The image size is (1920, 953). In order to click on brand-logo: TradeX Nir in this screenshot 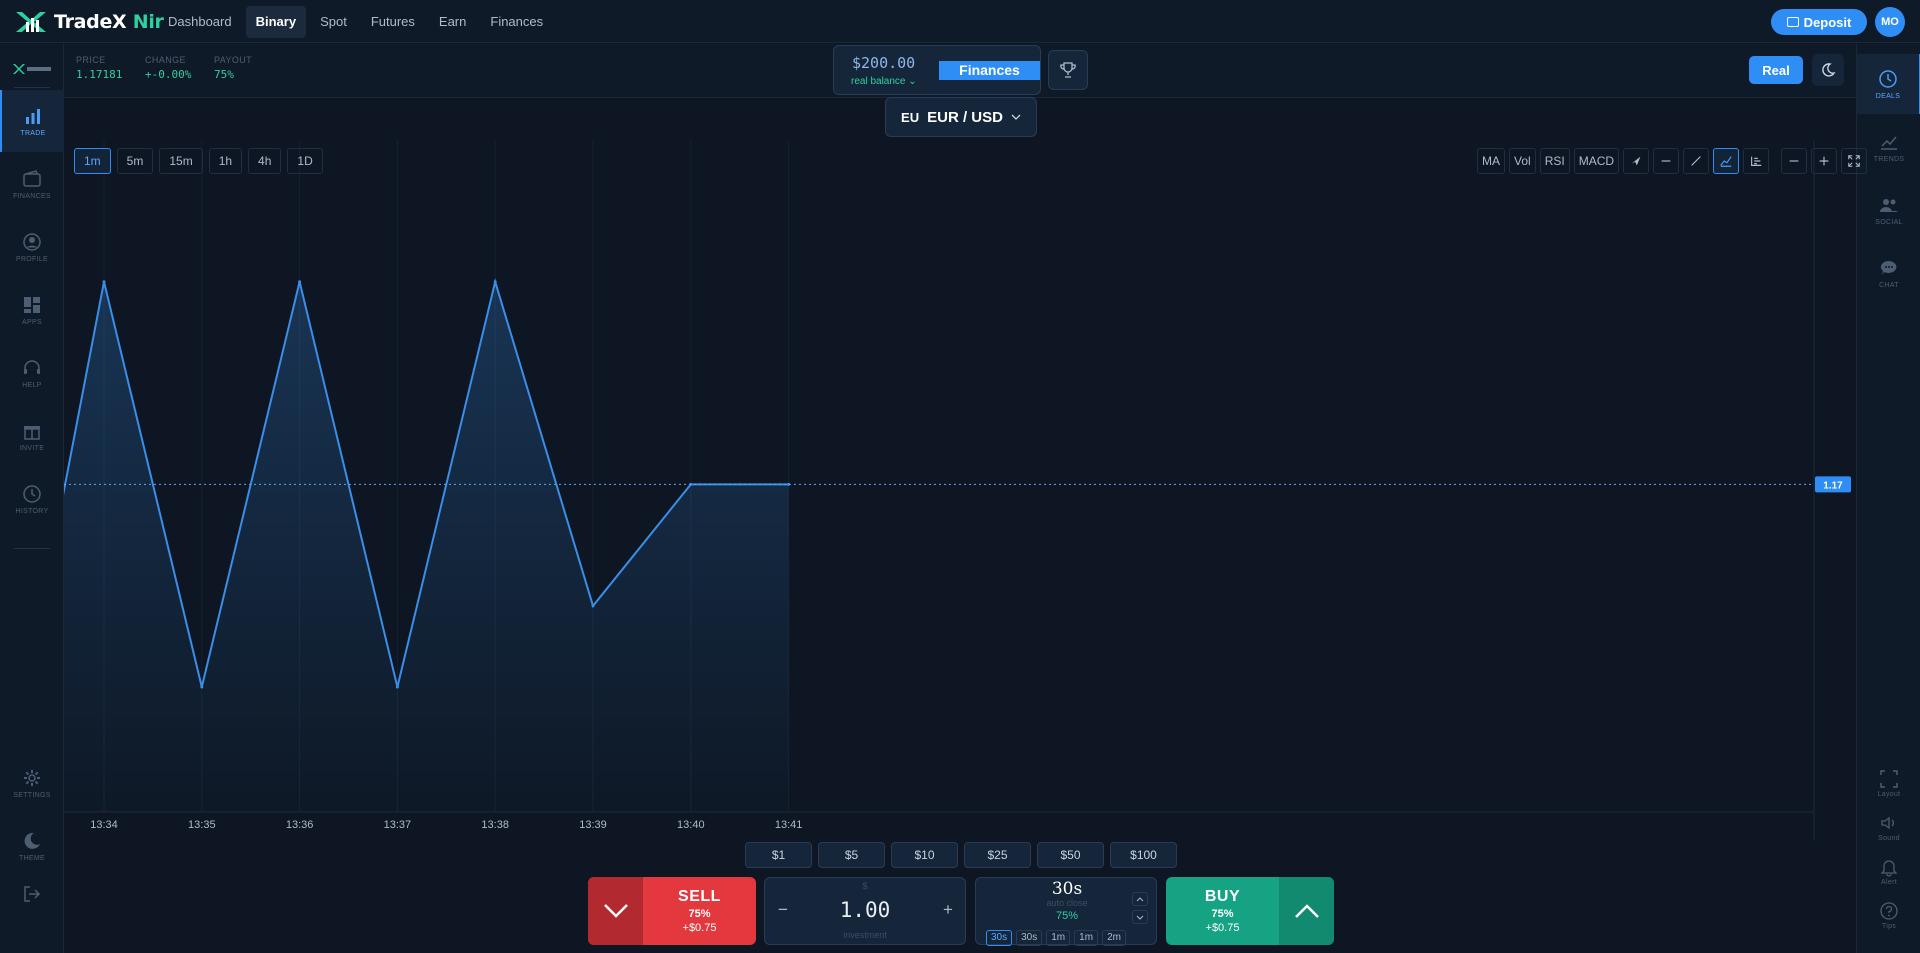, I will do `click(89, 22)`.